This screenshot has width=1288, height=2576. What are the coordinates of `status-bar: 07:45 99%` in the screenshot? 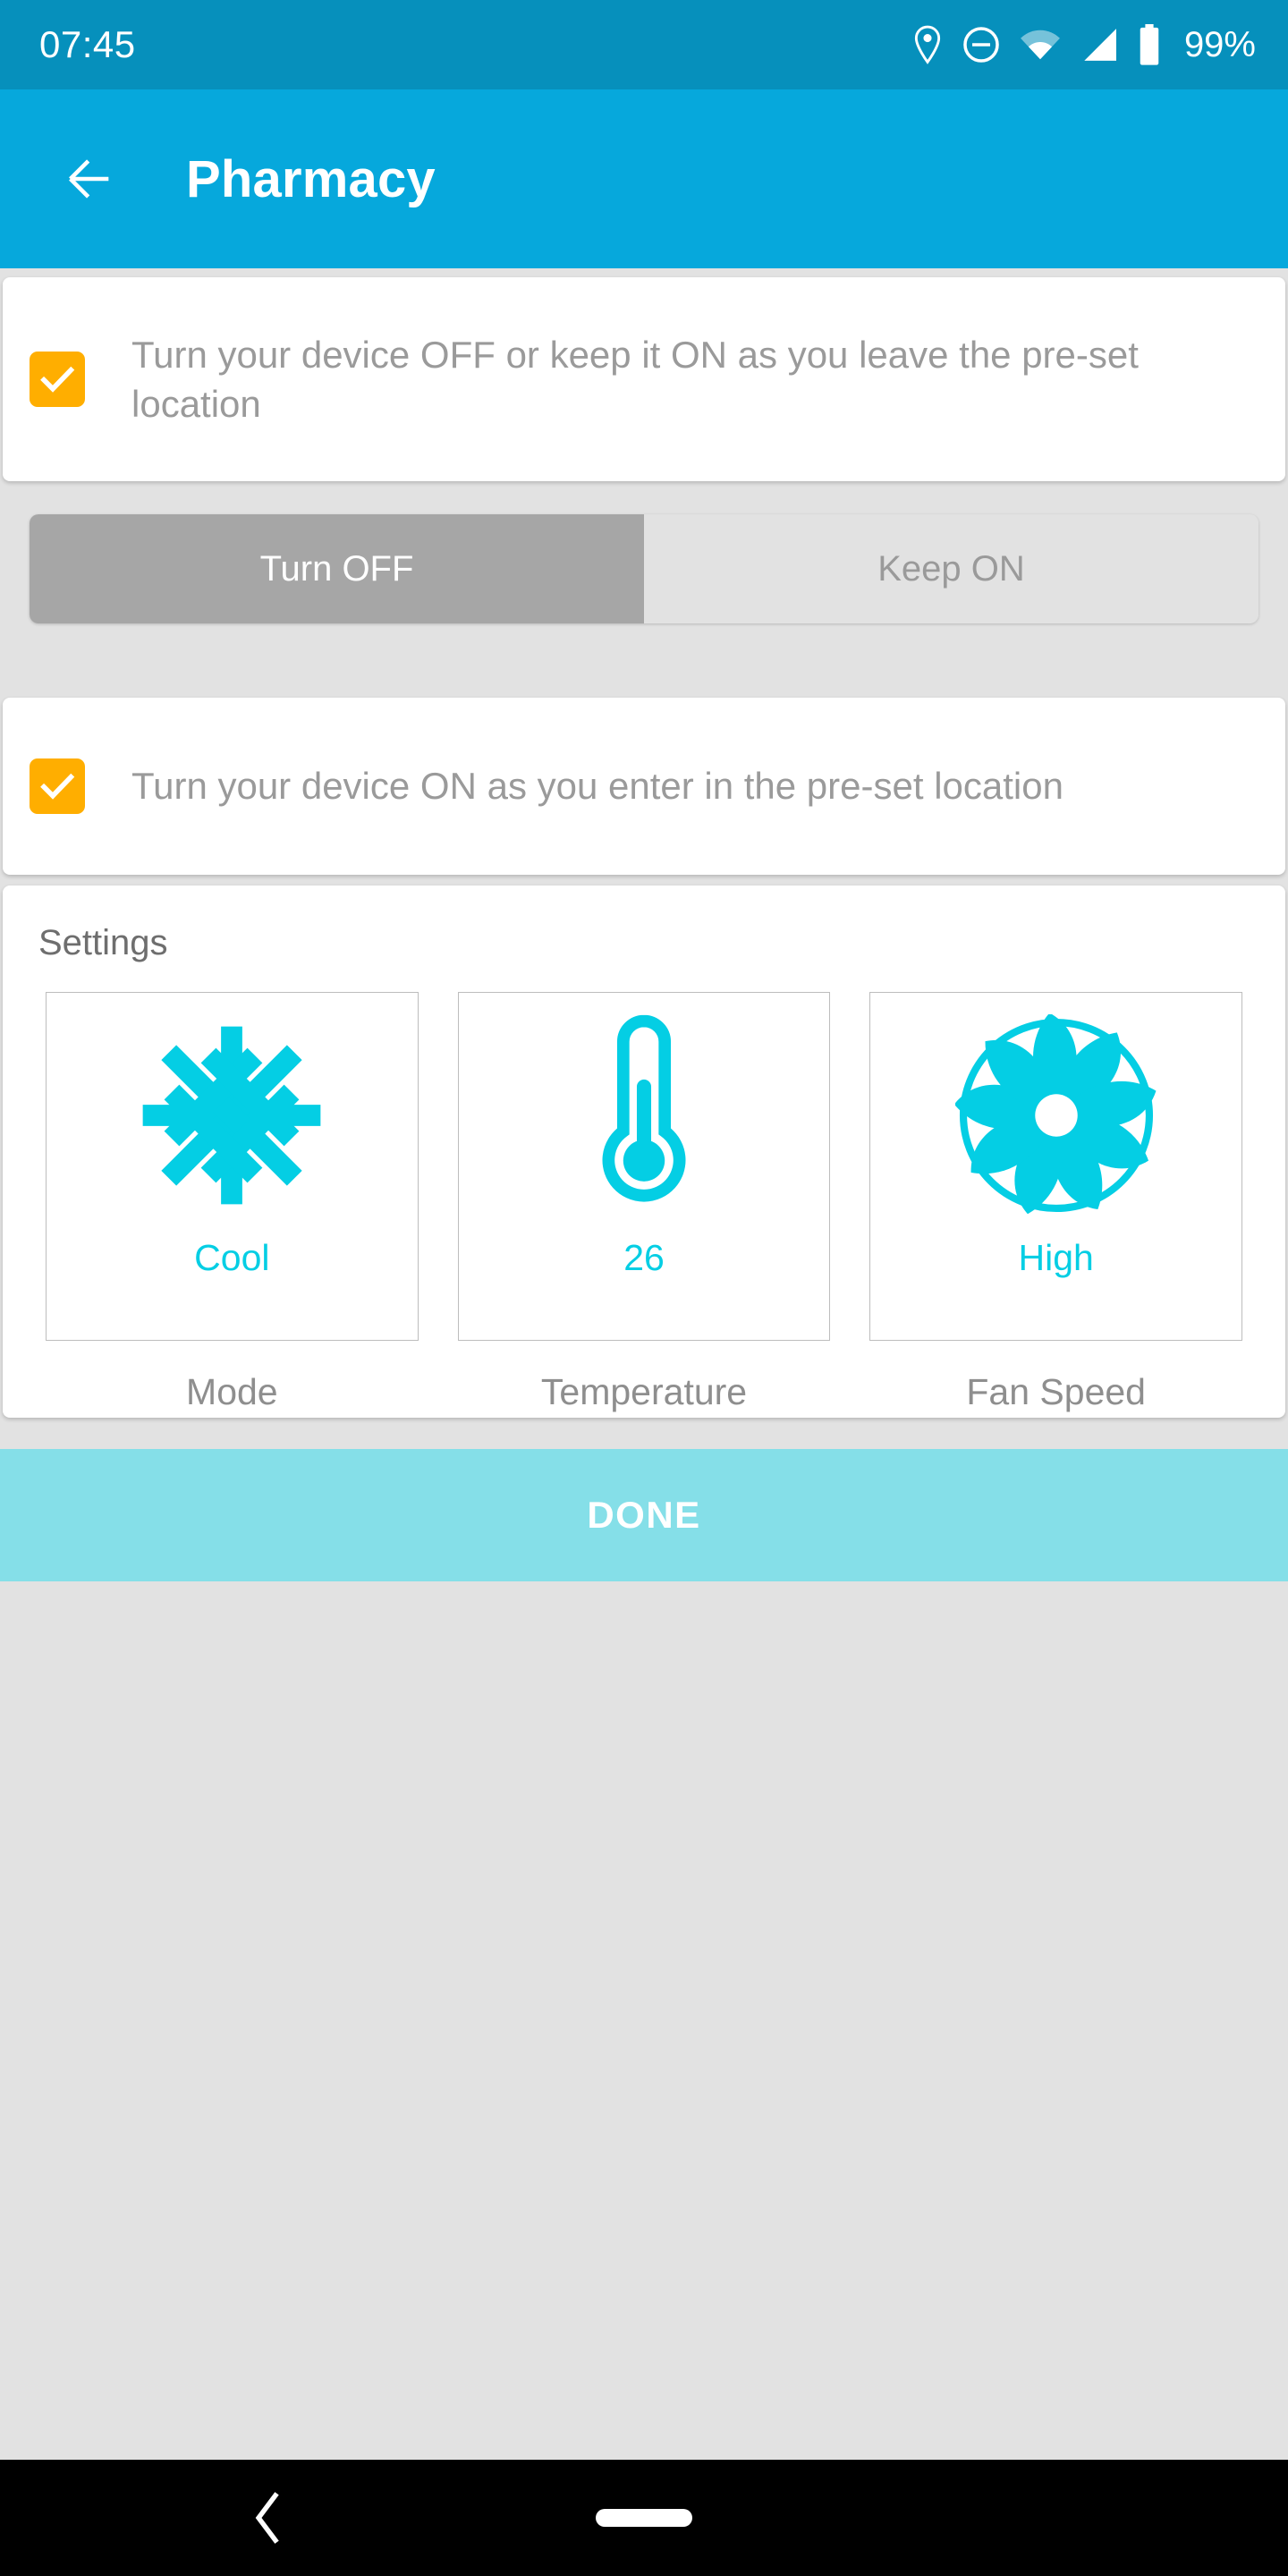 It's located at (644, 44).